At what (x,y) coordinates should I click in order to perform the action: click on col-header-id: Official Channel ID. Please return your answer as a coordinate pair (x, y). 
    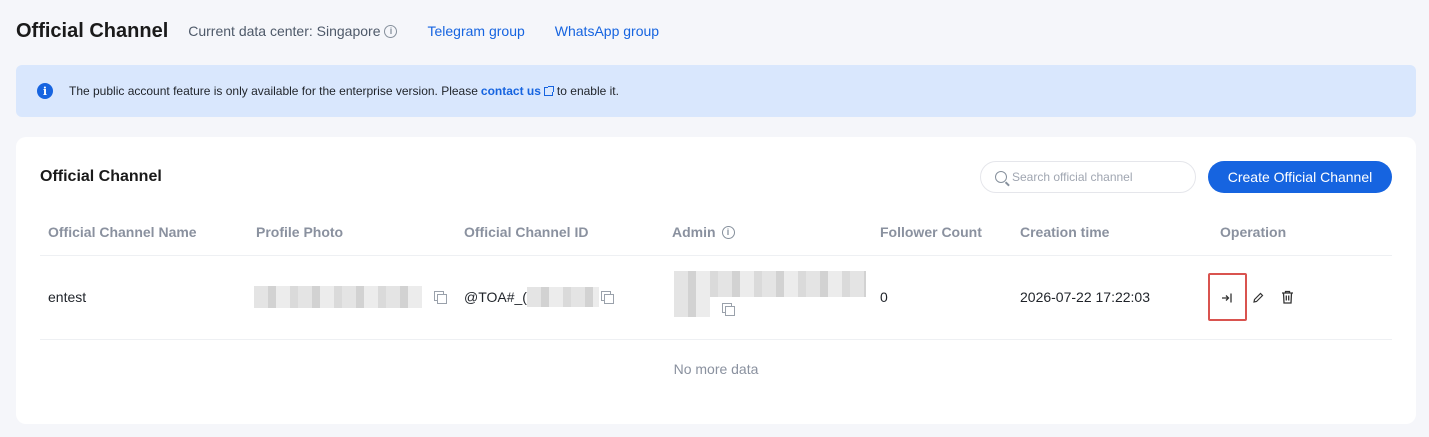
    Looking at the image, I should click on (526, 232).